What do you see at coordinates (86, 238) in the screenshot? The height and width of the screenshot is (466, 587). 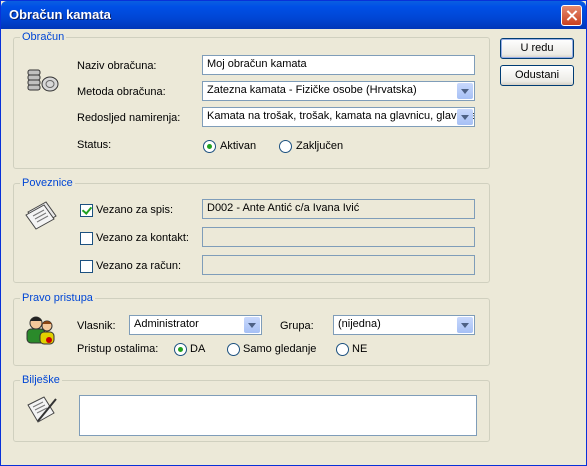 I see `kontakt-checkbox` at bounding box center [86, 238].